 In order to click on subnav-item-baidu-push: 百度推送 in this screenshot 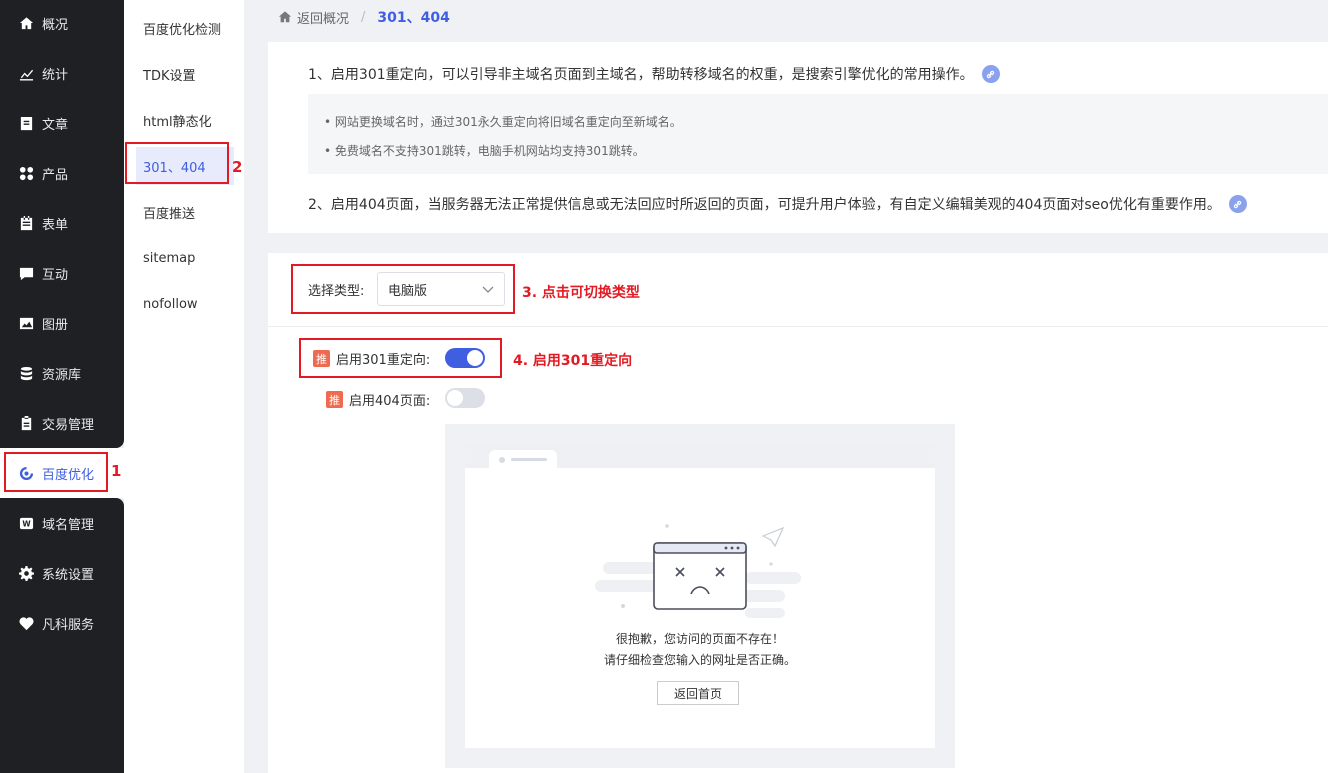, I will do `click(185, 212)`.